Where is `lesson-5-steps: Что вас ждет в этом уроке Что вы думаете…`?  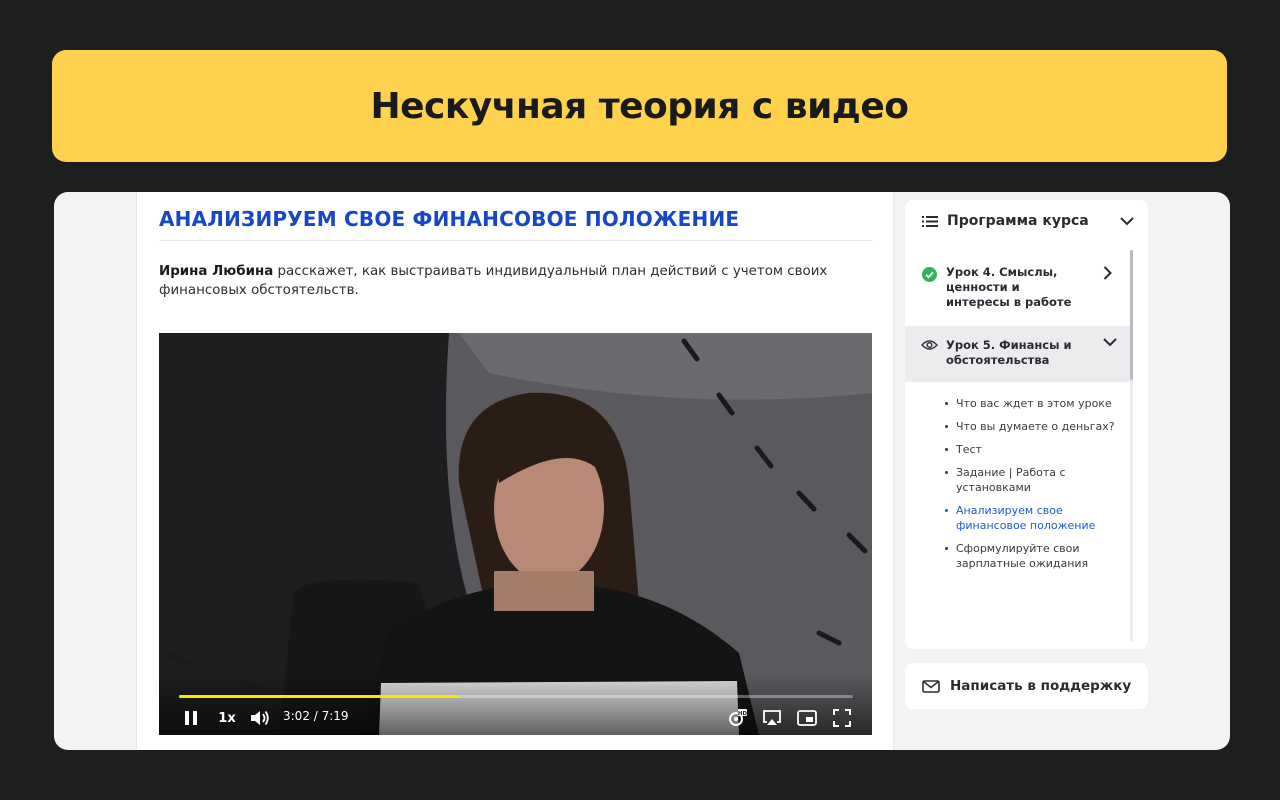 lesson-5-steps: Что вас ждет в этом уроке Что вы думаете… is located at coordinates (1033, 487).